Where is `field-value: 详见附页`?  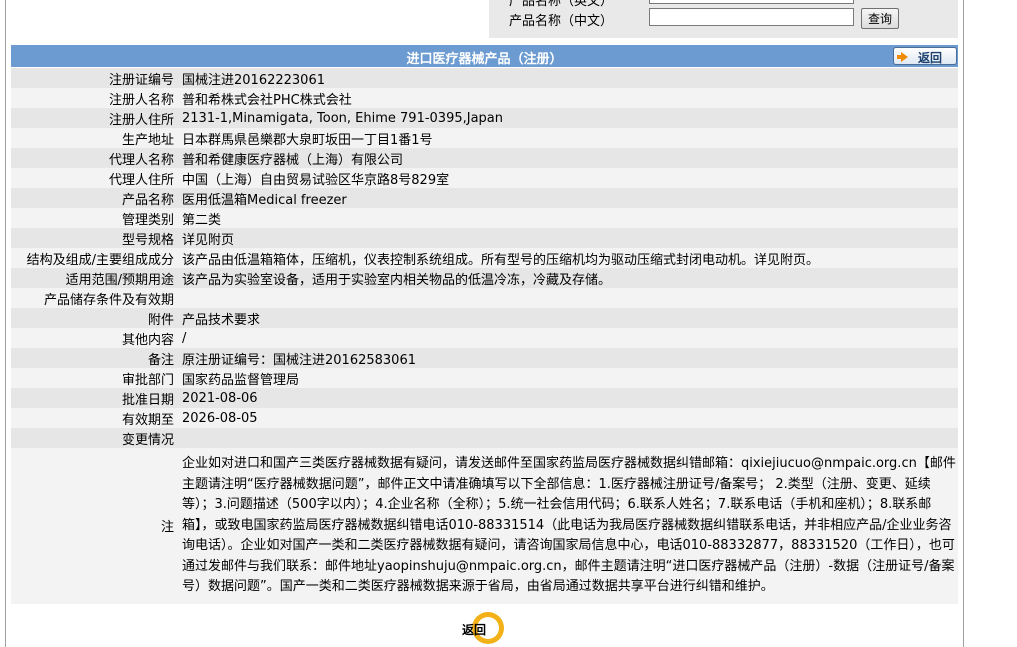 field-value: 详见附页 is located at coordinates (208, 240).